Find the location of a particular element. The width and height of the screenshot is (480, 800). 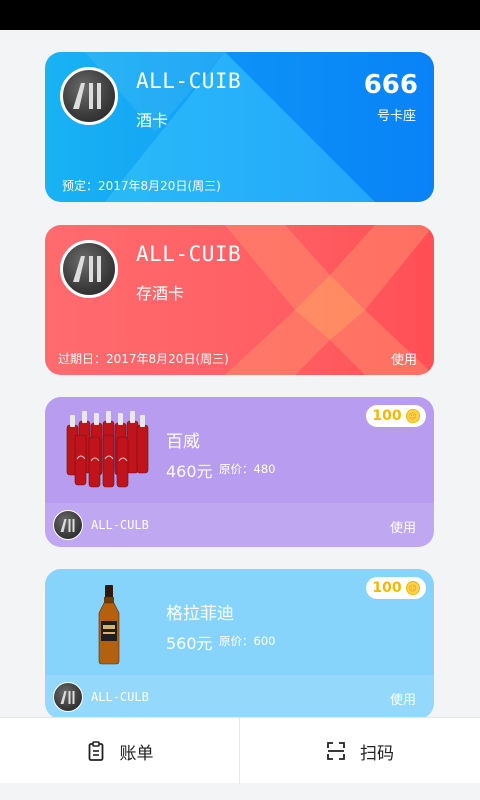

scan-icon is located at coordinates (336, 751).